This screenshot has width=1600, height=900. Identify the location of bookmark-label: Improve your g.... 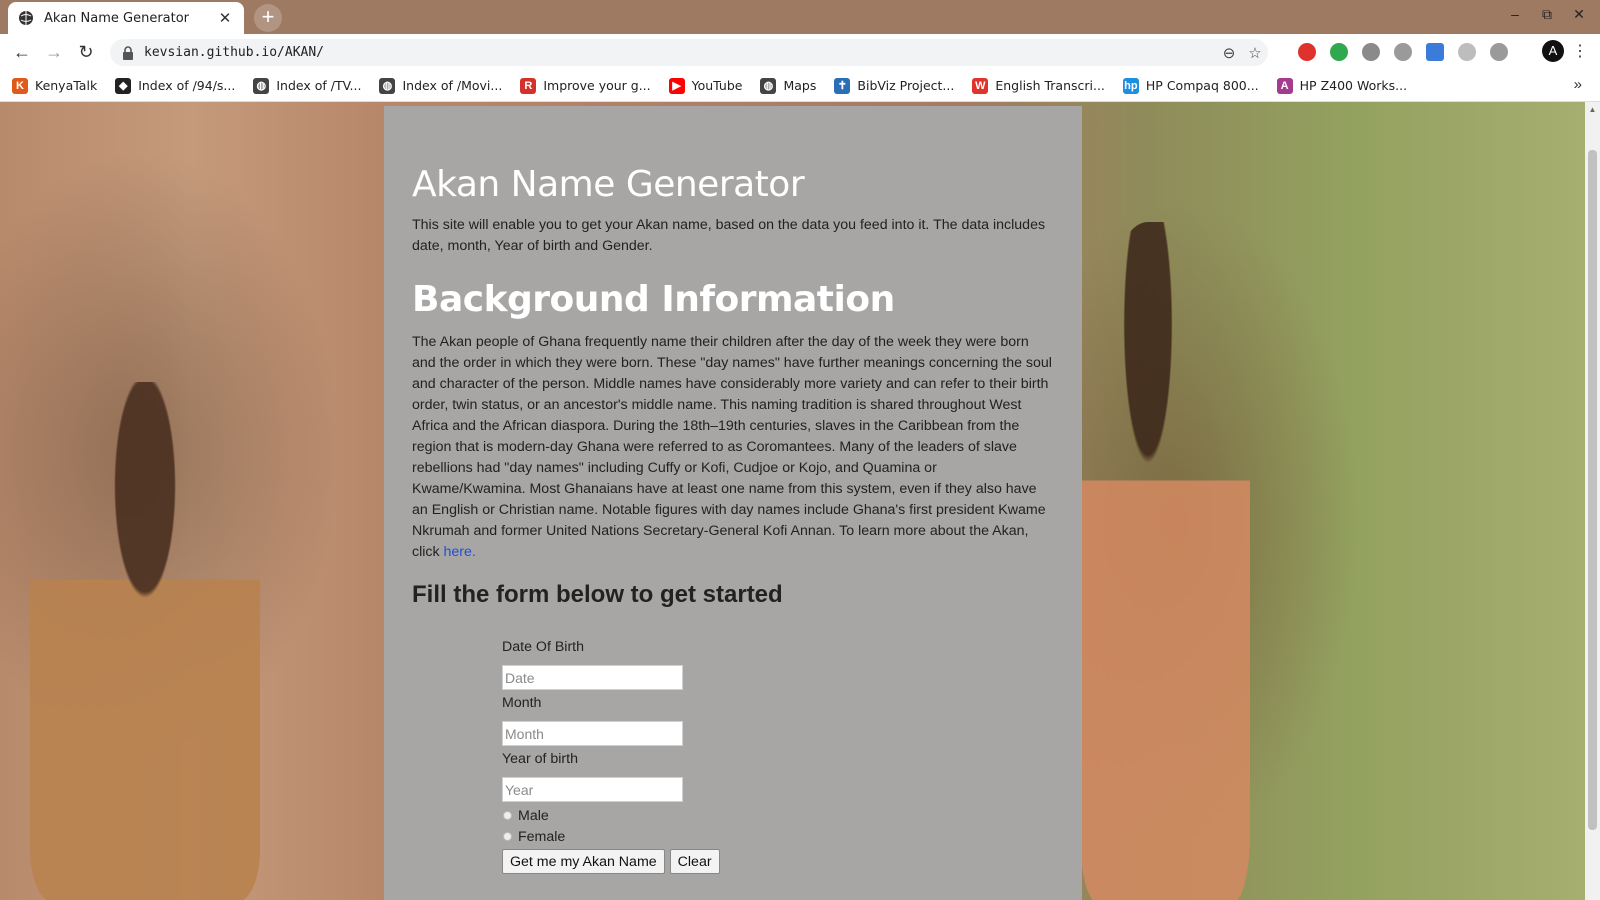
(597, 85).